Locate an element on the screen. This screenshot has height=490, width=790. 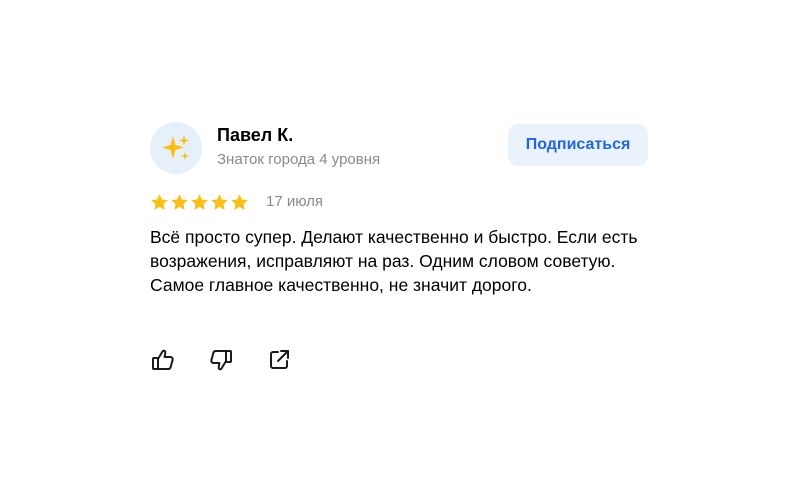
review-date: 17 июля is located at coordinates (295, 201).